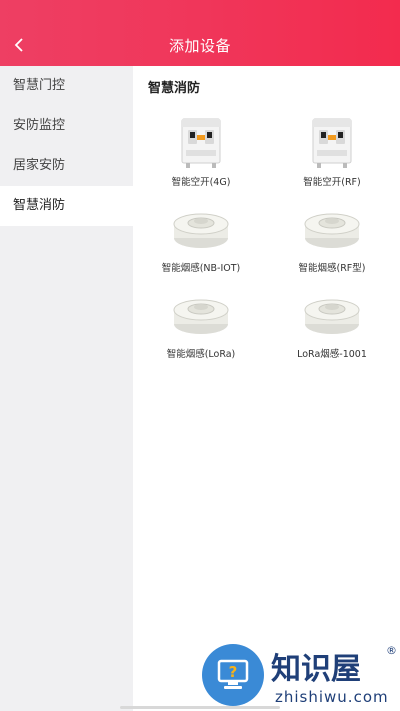 Image resolution: width=400 pixels, height=711 pixels. Describe the element at coordinates (391, 650) in the screenshot. I see `registered-mark: ®` at that location.